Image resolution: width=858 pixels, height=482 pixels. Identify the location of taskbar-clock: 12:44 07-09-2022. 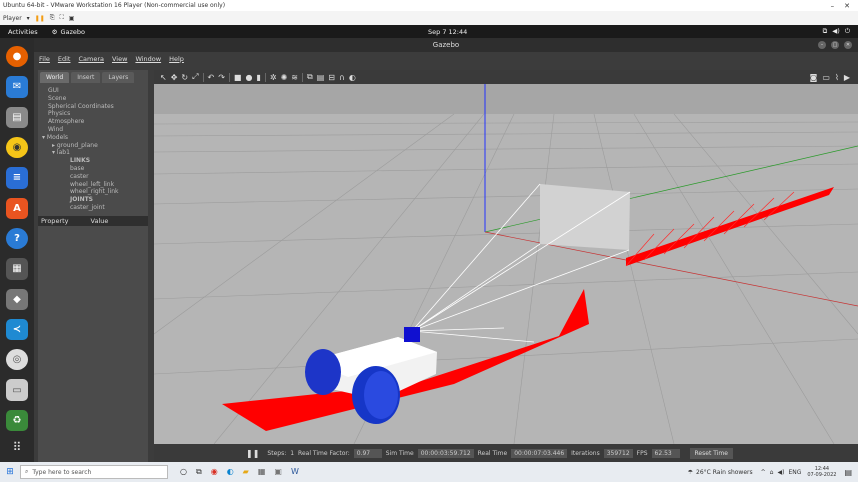
(821, 472).